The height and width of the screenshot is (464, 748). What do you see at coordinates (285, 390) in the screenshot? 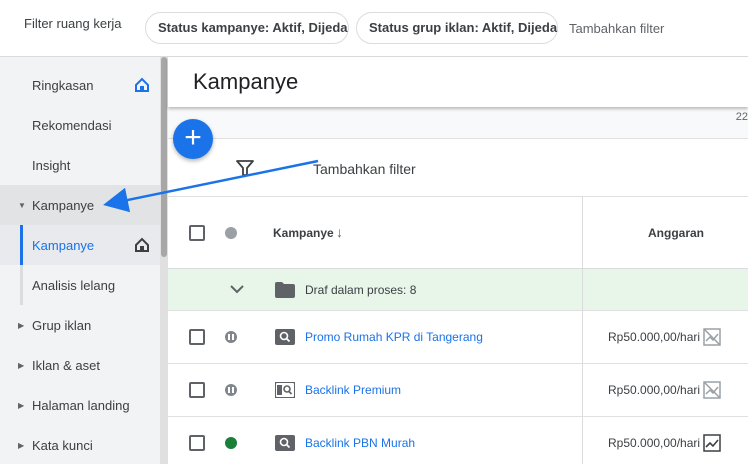
I see `search-partner-campaign-icon` at bounding box center [285, 390].